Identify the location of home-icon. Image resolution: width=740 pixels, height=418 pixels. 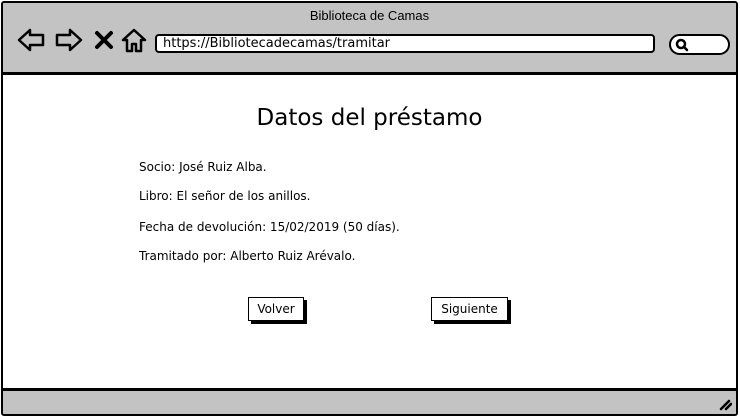
(134, 40).